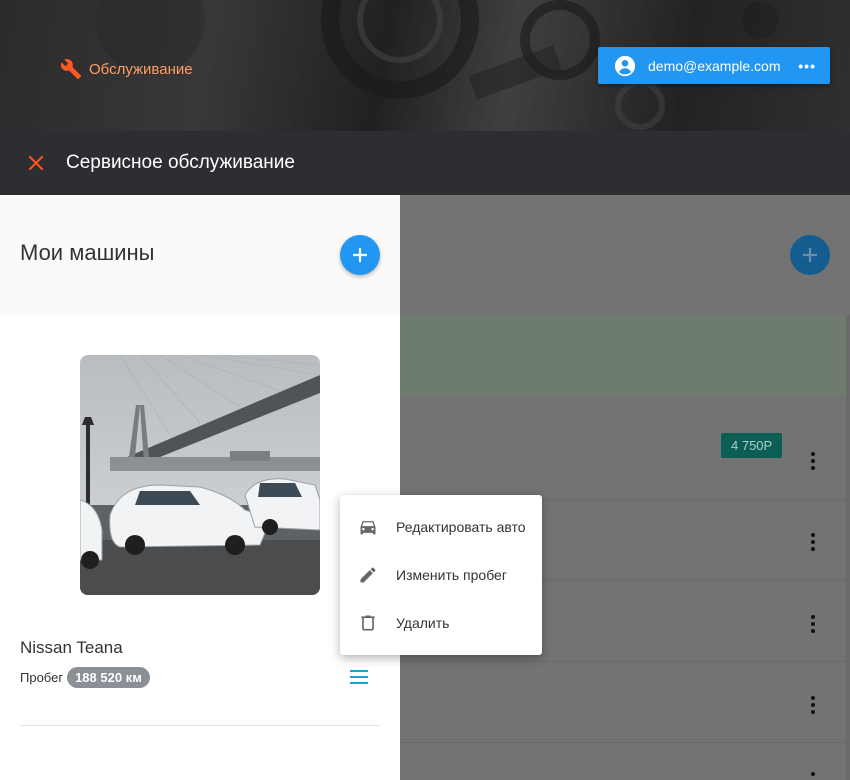 Image resolution: width=850 pixels, height=780 pixels. I want to click on page-toolbar: Сервисное обслуживание, so click(425, 163).